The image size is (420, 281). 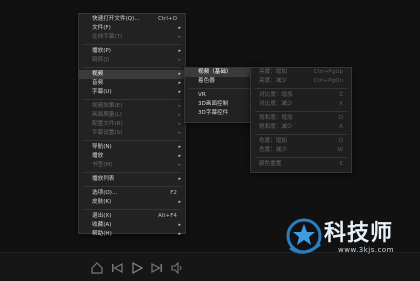 I want to click on menu-item: 着色器▸, so click(x=221, y=81).